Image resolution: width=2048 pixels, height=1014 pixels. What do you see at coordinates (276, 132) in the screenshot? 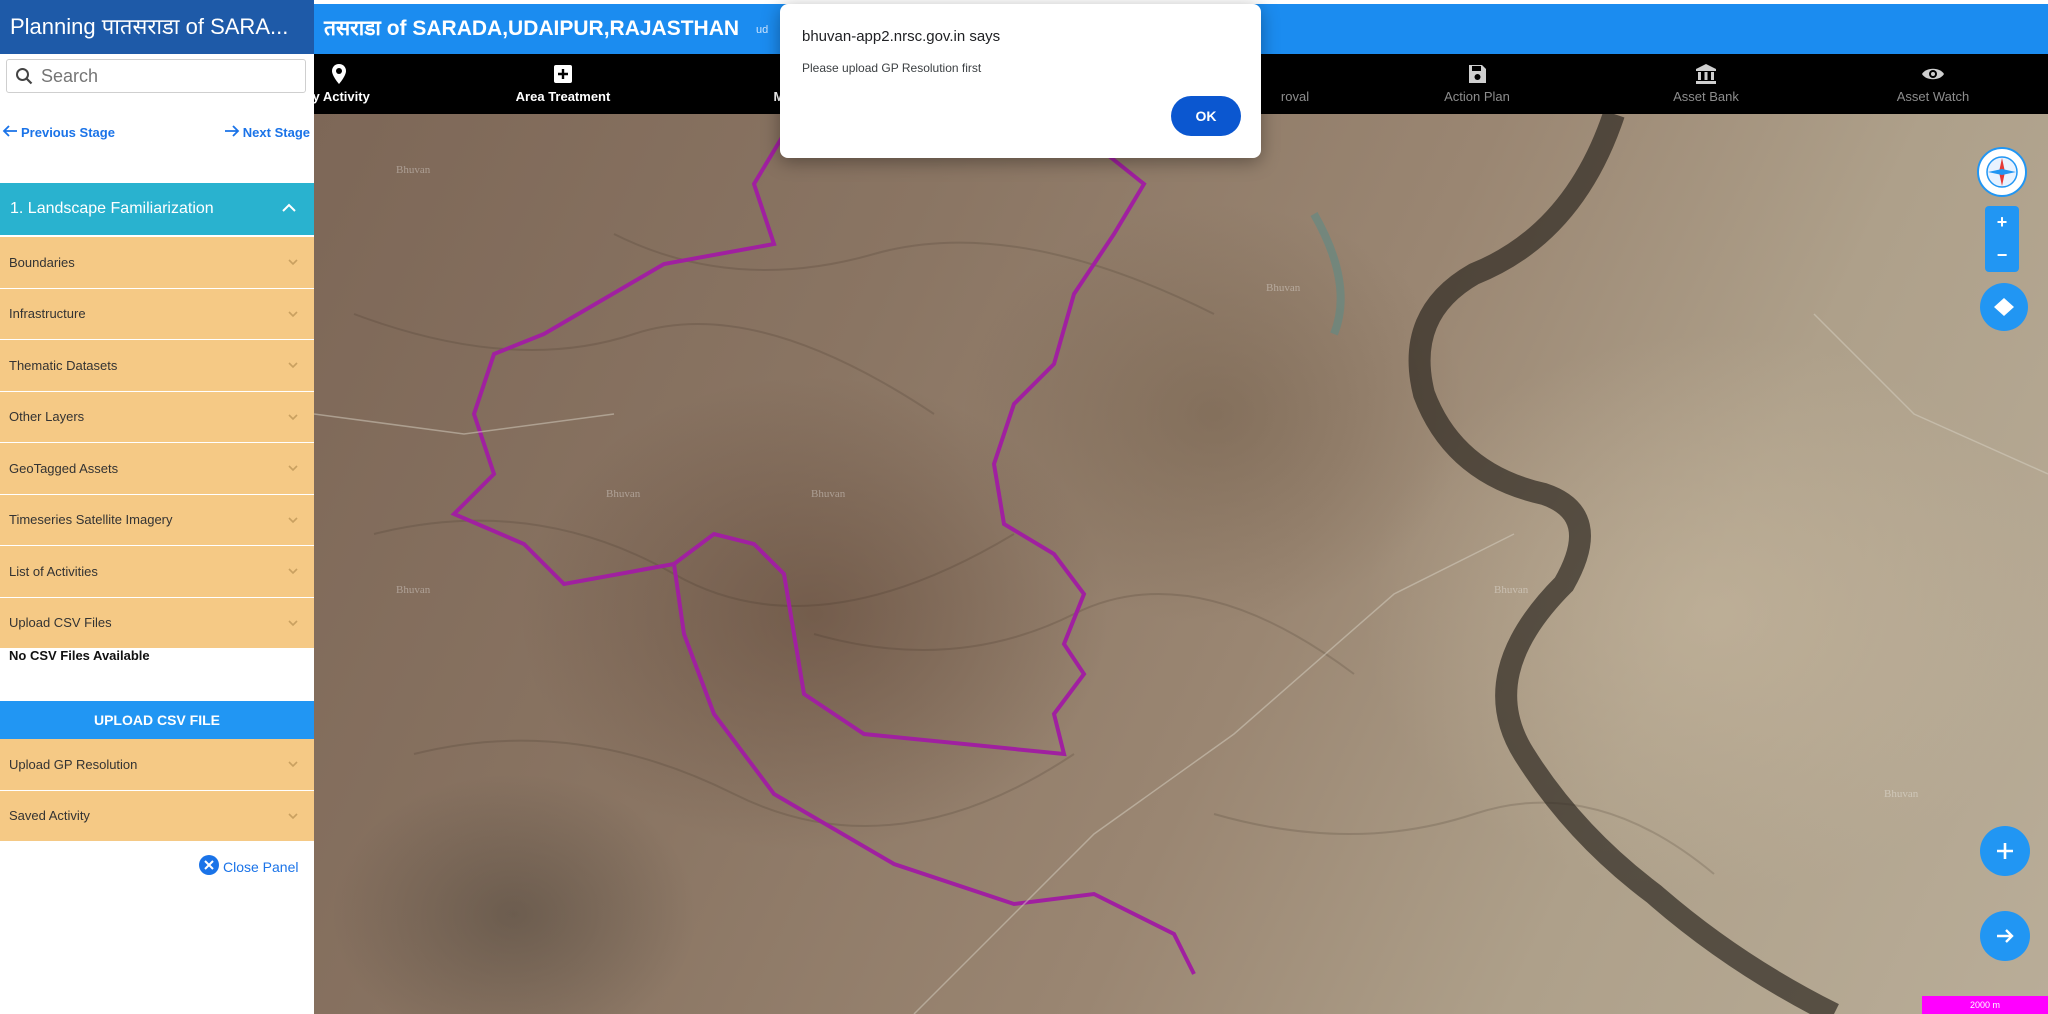
I see `next-stage-label: Next Stage` at bounding box center [276, 132].